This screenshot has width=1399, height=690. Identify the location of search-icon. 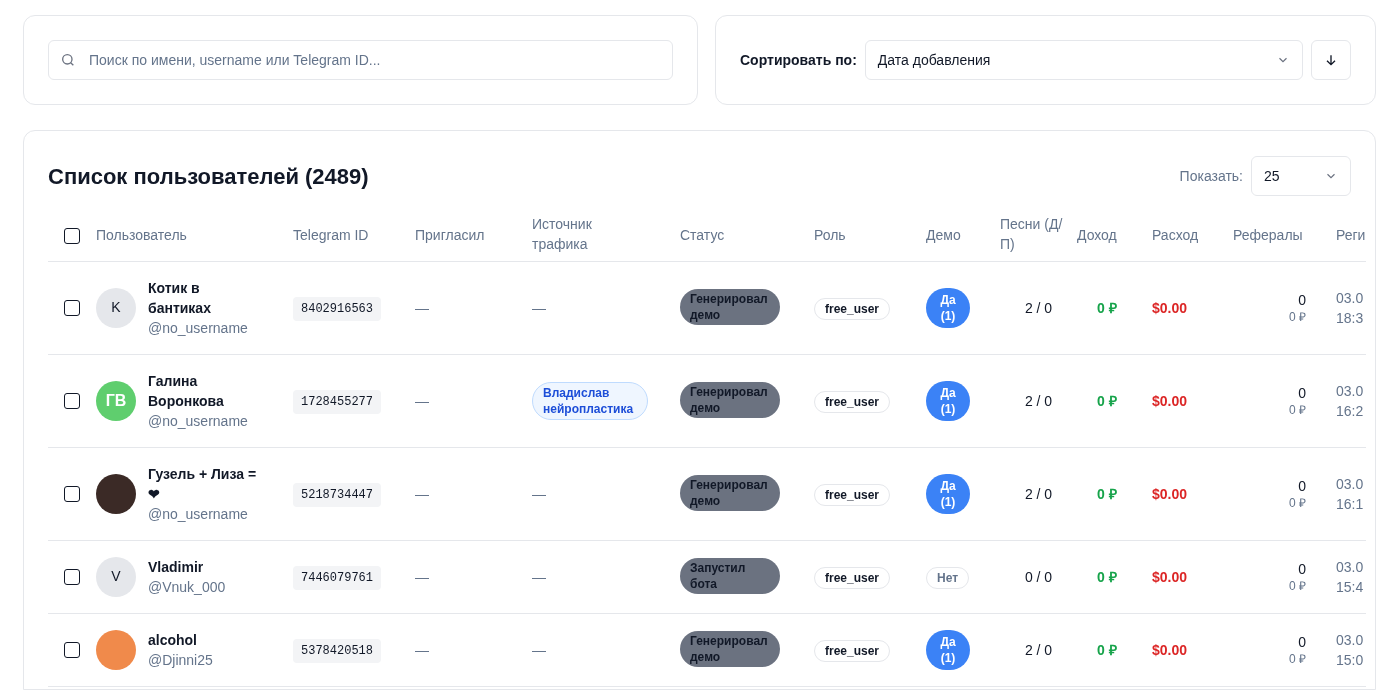
(68, 60).